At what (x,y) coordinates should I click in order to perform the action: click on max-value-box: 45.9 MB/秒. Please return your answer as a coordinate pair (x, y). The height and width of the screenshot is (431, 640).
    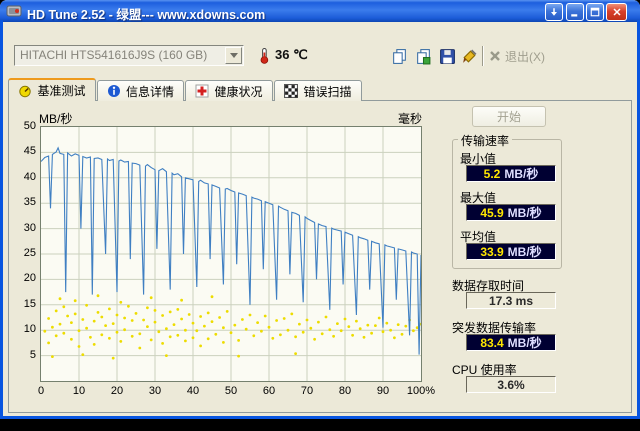
    Looking at the image, I should click on (511, 212).